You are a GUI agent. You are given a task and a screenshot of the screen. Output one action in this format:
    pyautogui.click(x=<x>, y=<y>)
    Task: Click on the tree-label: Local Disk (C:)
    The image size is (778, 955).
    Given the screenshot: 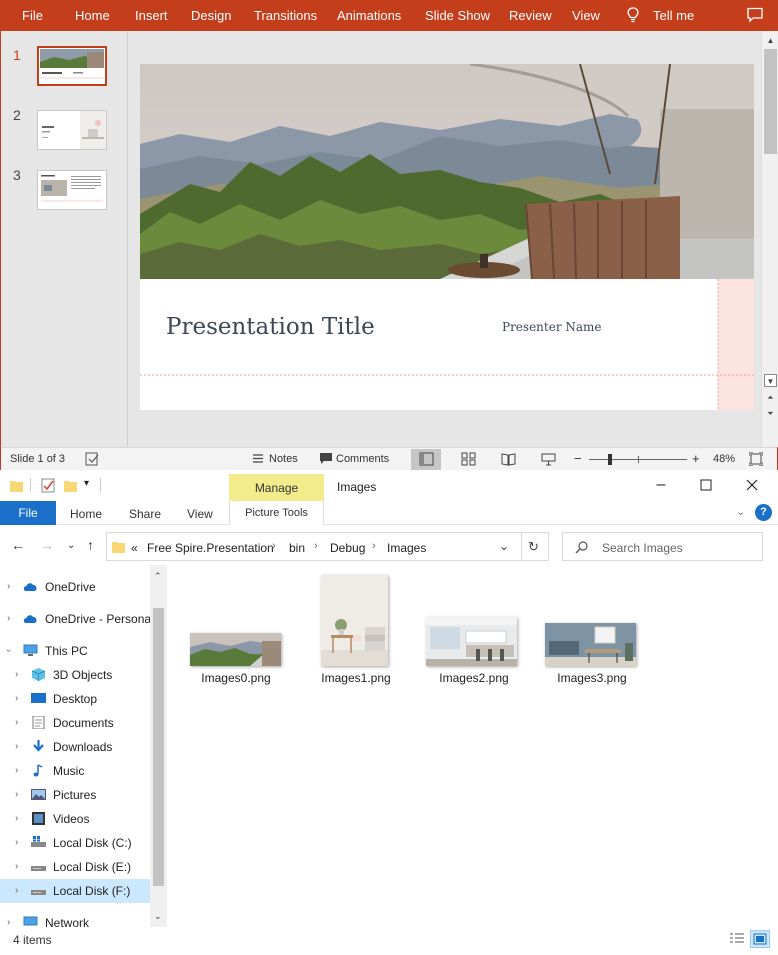 What is the action you would take?
    pyautogui.click(x=92, y=843)
    